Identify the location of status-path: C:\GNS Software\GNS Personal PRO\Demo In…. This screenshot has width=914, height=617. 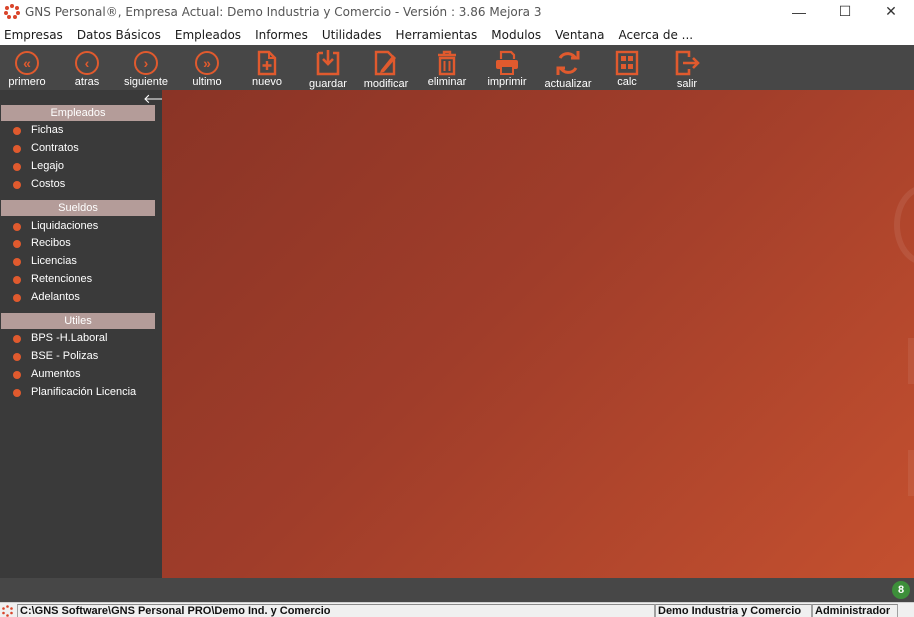
(336, 610).